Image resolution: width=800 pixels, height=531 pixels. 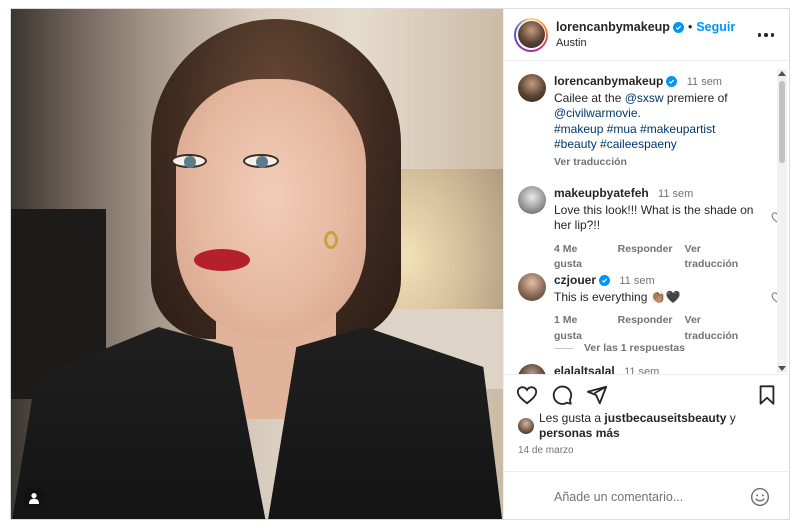 I want to click on caption-username: lorencanbymakeup, so click(x=608, y=81).